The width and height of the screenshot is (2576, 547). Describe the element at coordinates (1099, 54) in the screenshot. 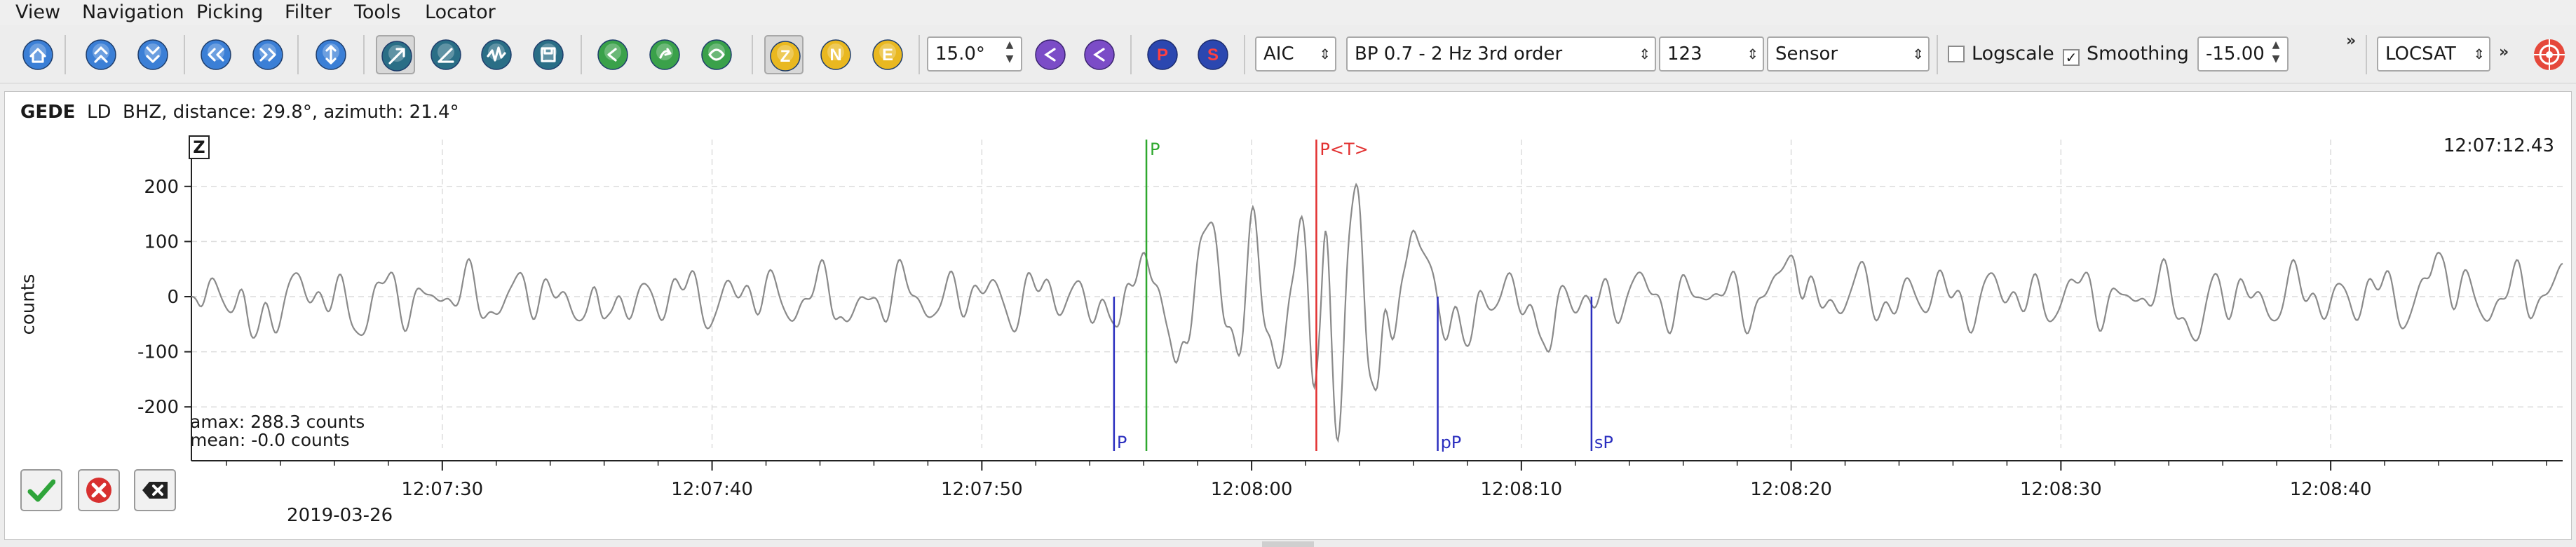

I see `phase-next-icon` at that location.